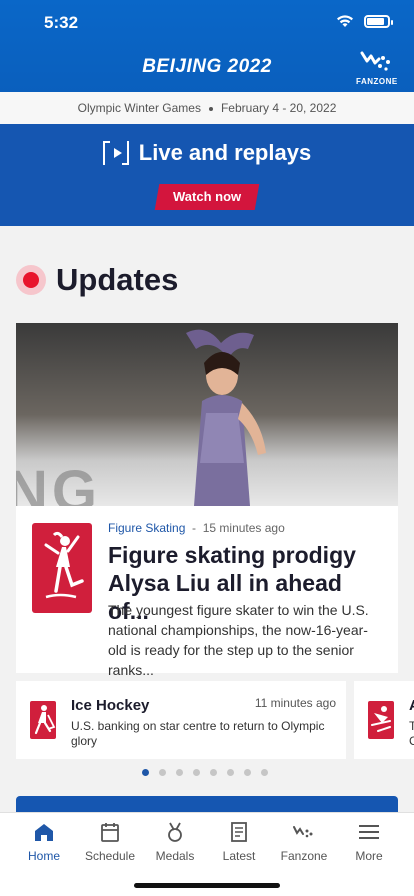  I want to click on live-replays-label: Live and replays, so click(225, 152).